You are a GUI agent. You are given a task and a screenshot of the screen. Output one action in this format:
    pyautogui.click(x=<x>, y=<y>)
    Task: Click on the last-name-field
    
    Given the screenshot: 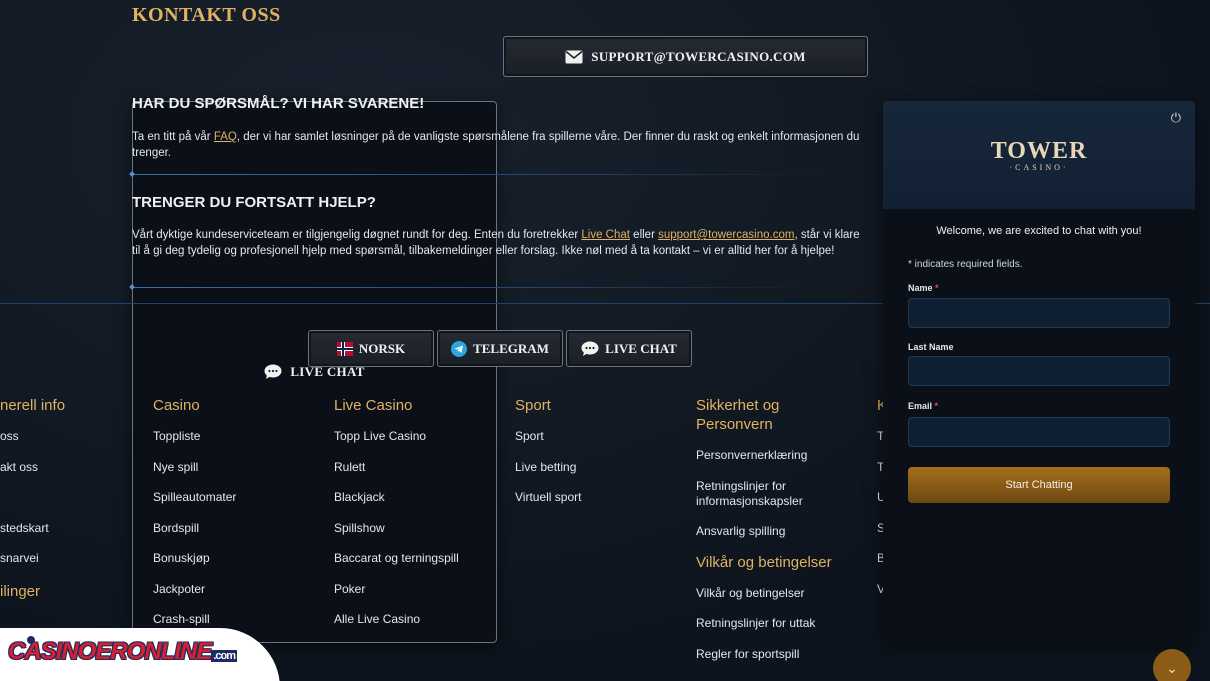 What is the action you would take?
    pyautogui.click(x=1039, y=371)
    